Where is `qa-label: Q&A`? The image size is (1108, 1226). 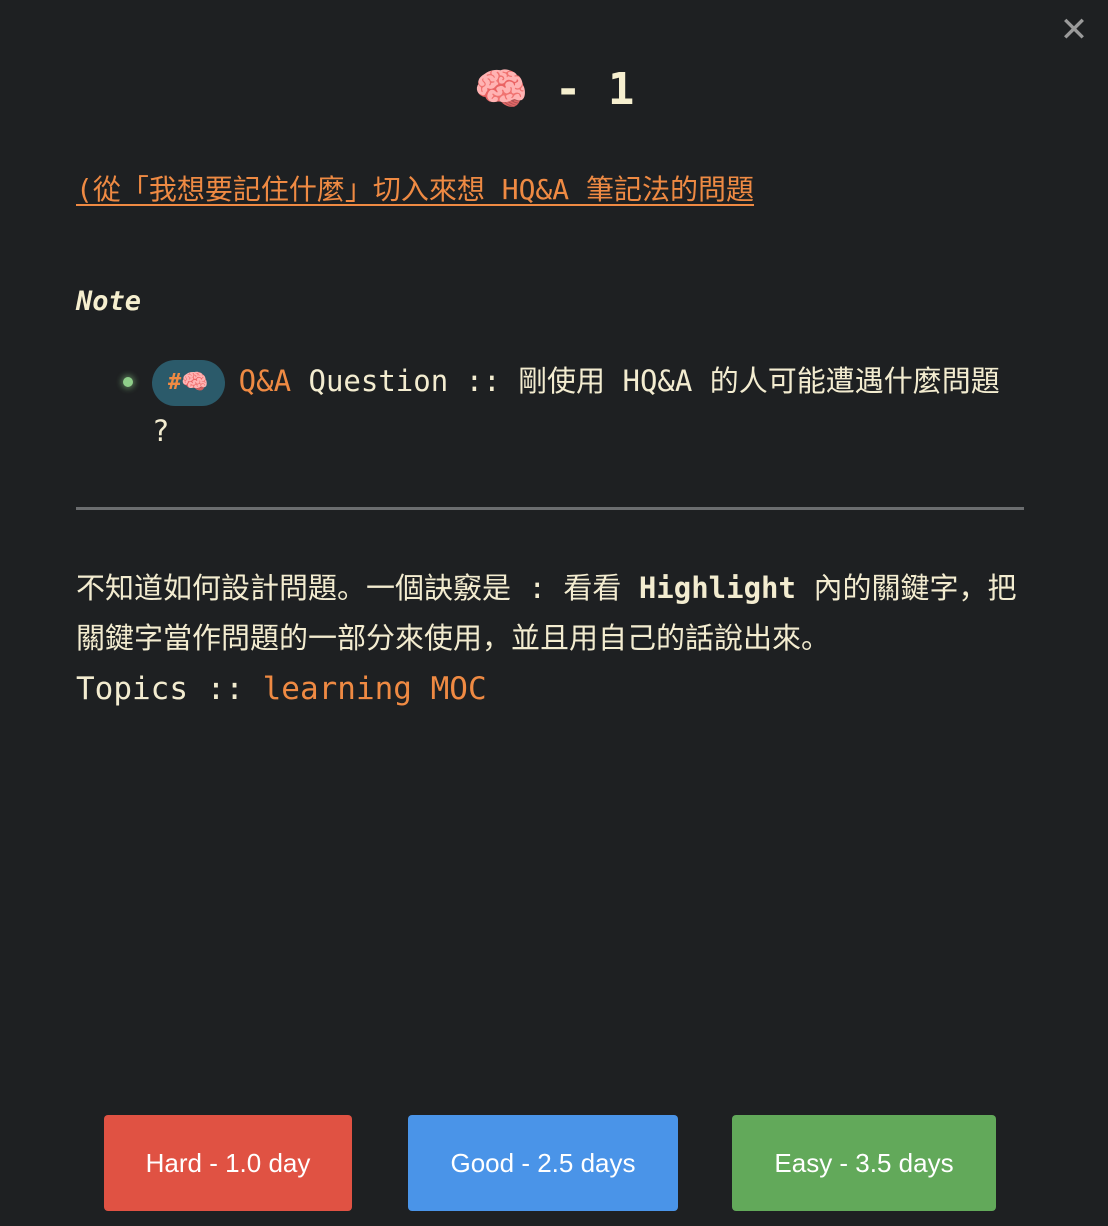 qa-label: Q&A is located at coordinates (265, 381).